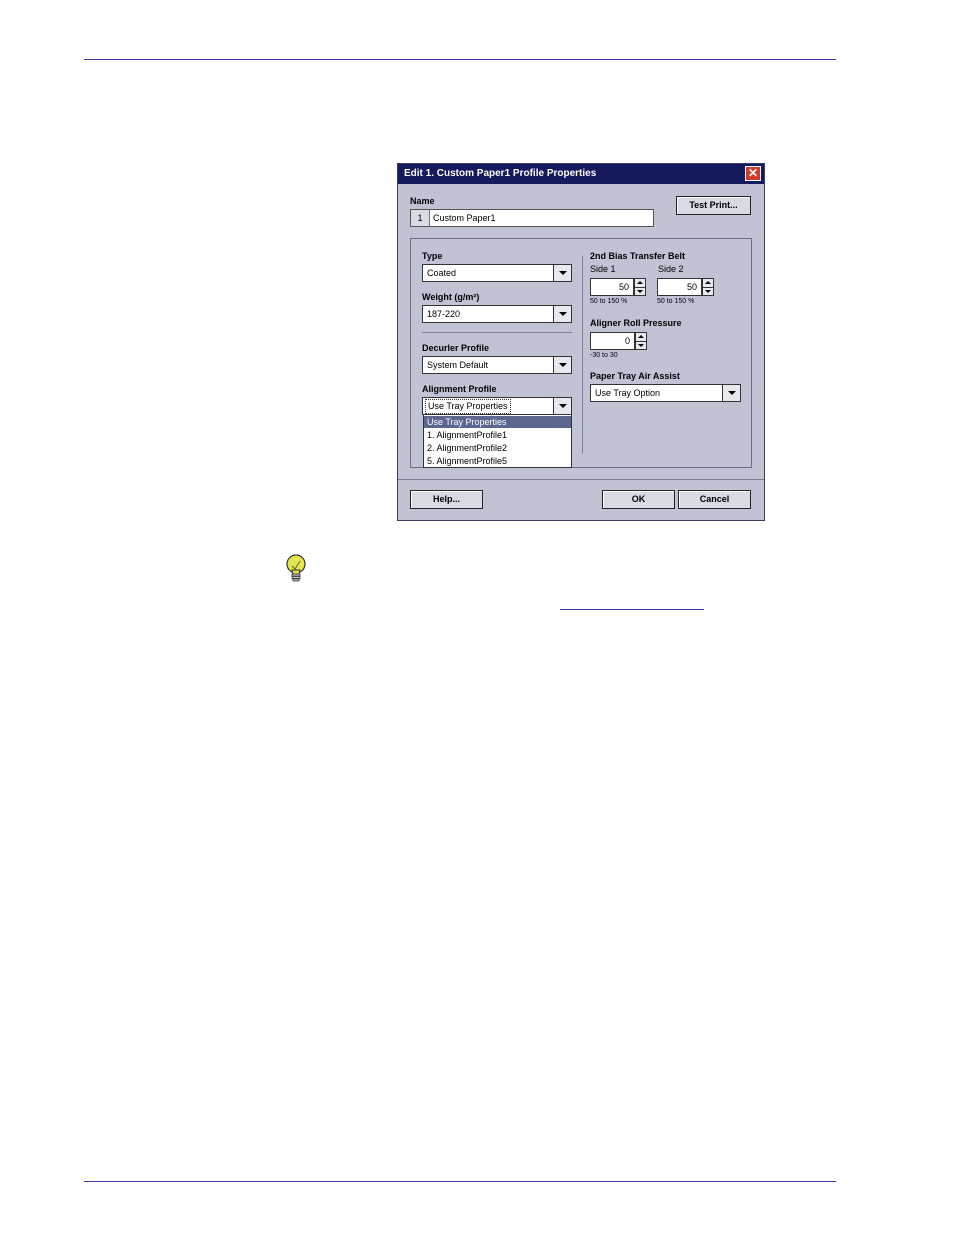 The width and height of the screenshot is (954, 1235). What do you see at coordinates (582, 354) in the screenshot?
I see `panel-divider` at bounding box center [582, 354].